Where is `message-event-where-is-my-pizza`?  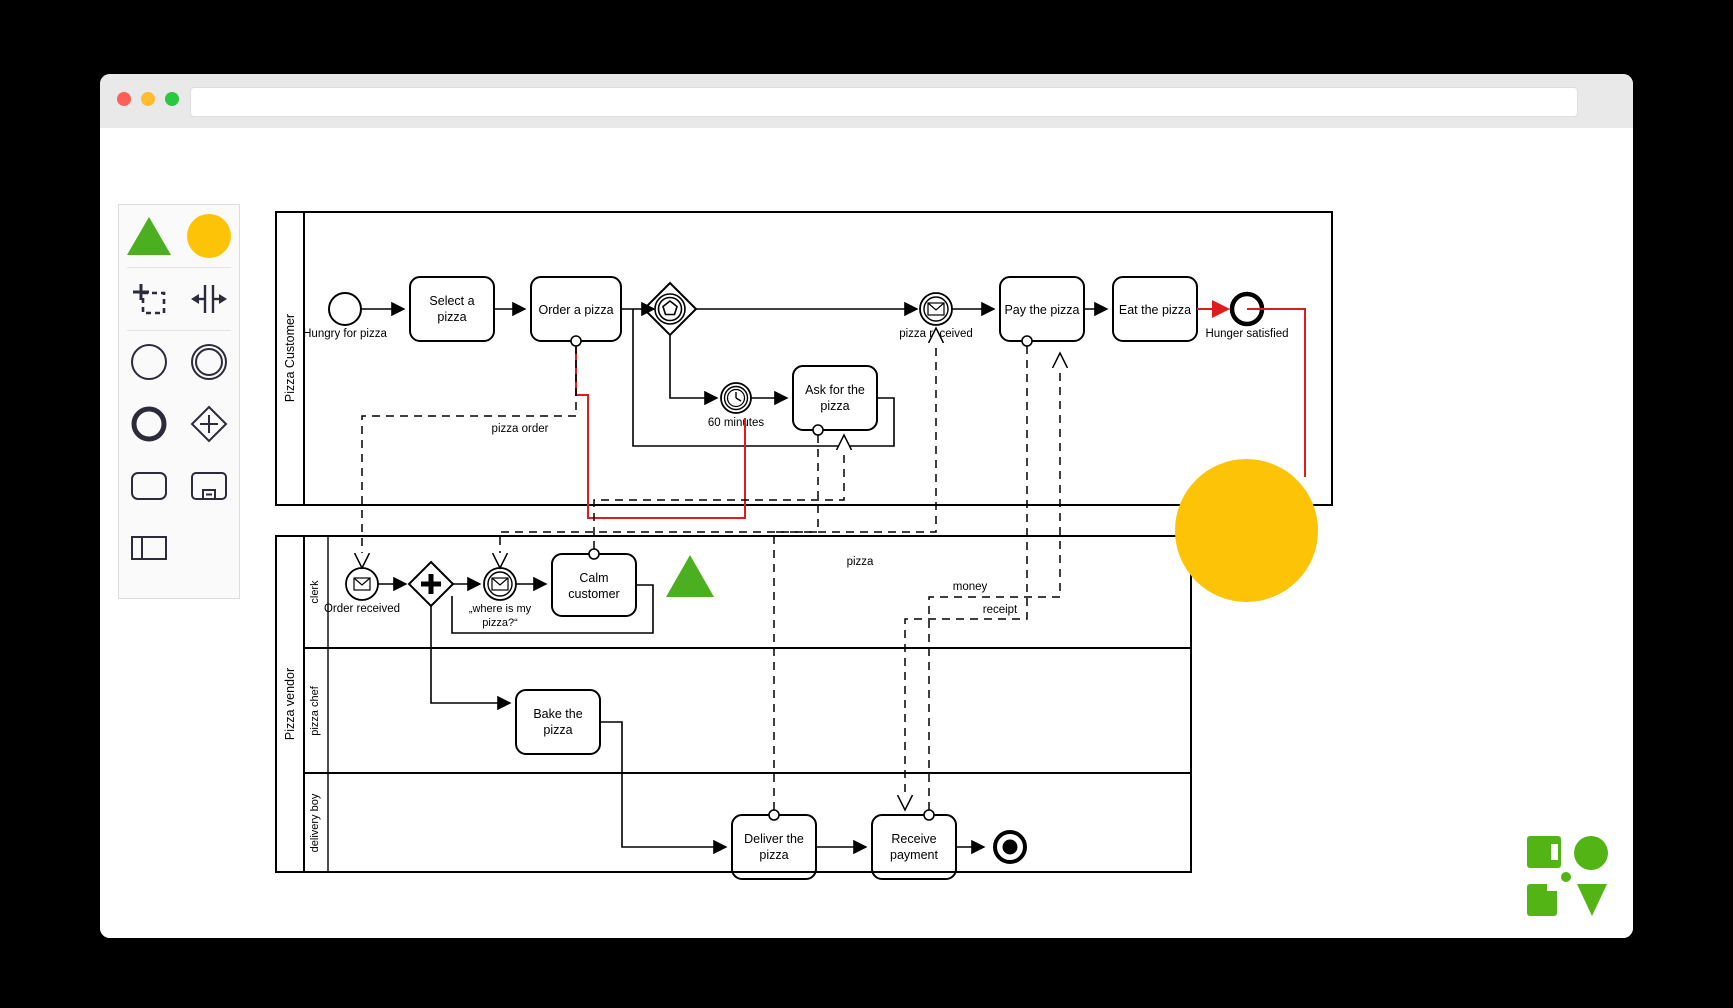 message-event-where-is-my-pizza is located at coordinates (500, 584).